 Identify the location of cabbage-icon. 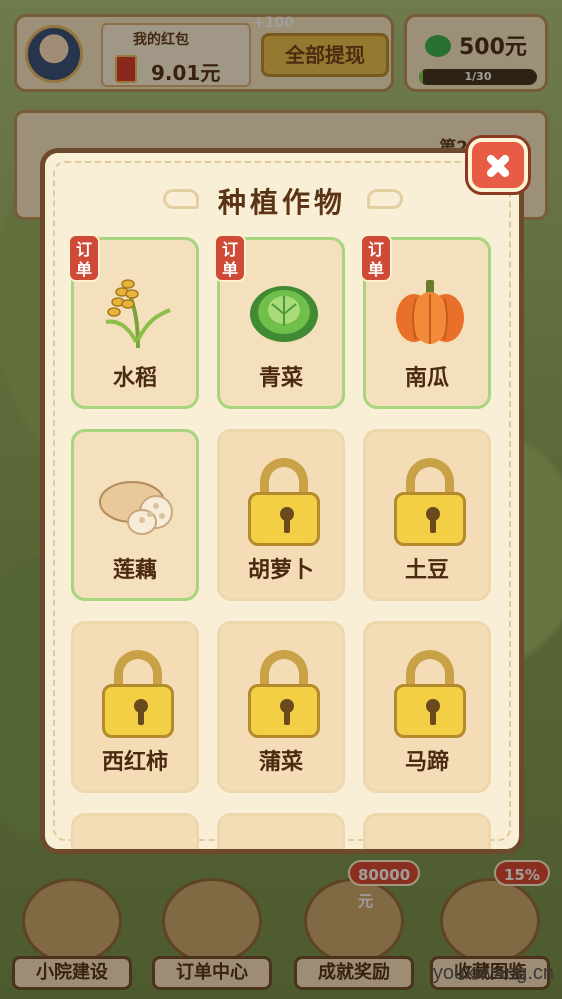
(284, 314).